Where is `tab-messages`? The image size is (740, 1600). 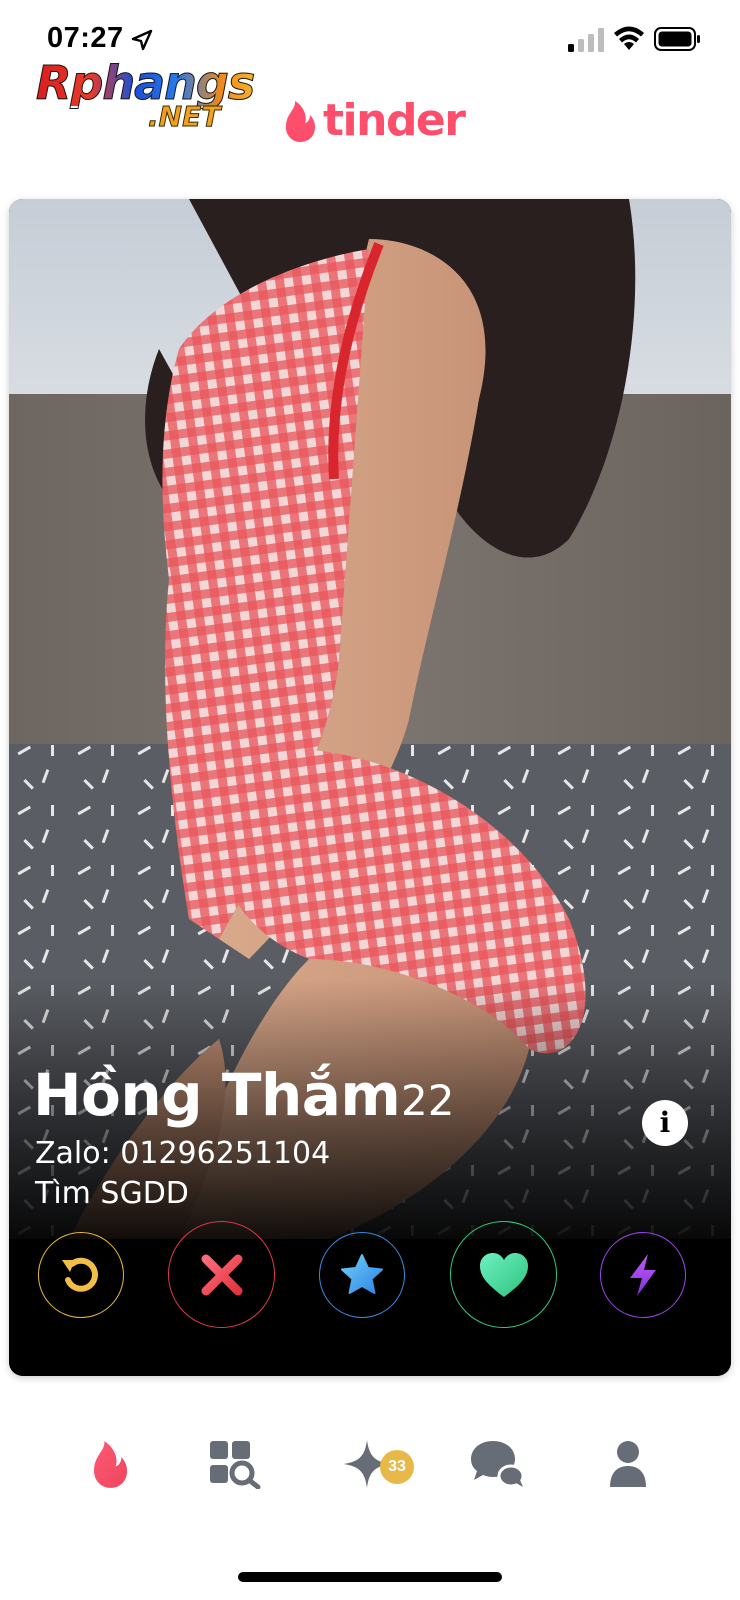
tab-messages is located at coordinates (497, 1464).